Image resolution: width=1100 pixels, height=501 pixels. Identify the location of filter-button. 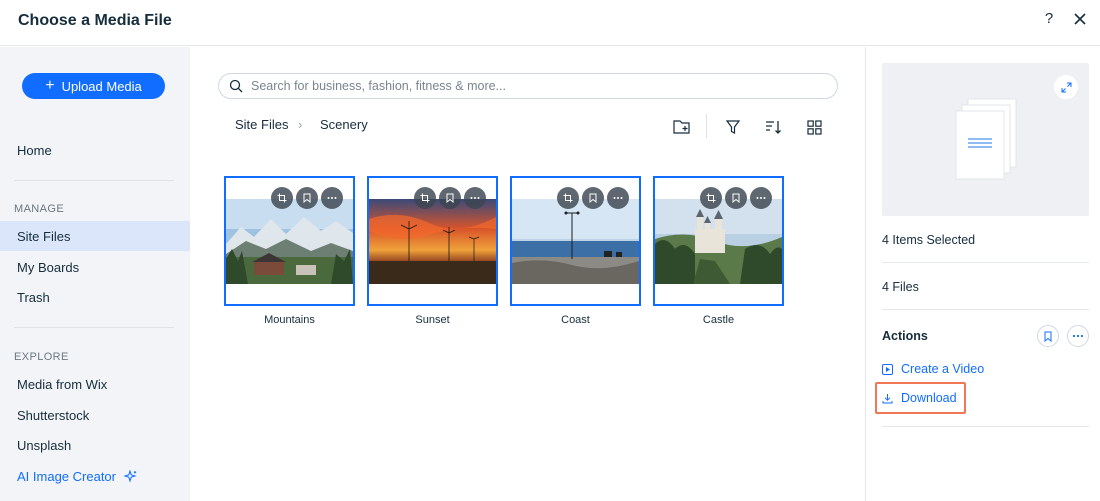
(733, 127).